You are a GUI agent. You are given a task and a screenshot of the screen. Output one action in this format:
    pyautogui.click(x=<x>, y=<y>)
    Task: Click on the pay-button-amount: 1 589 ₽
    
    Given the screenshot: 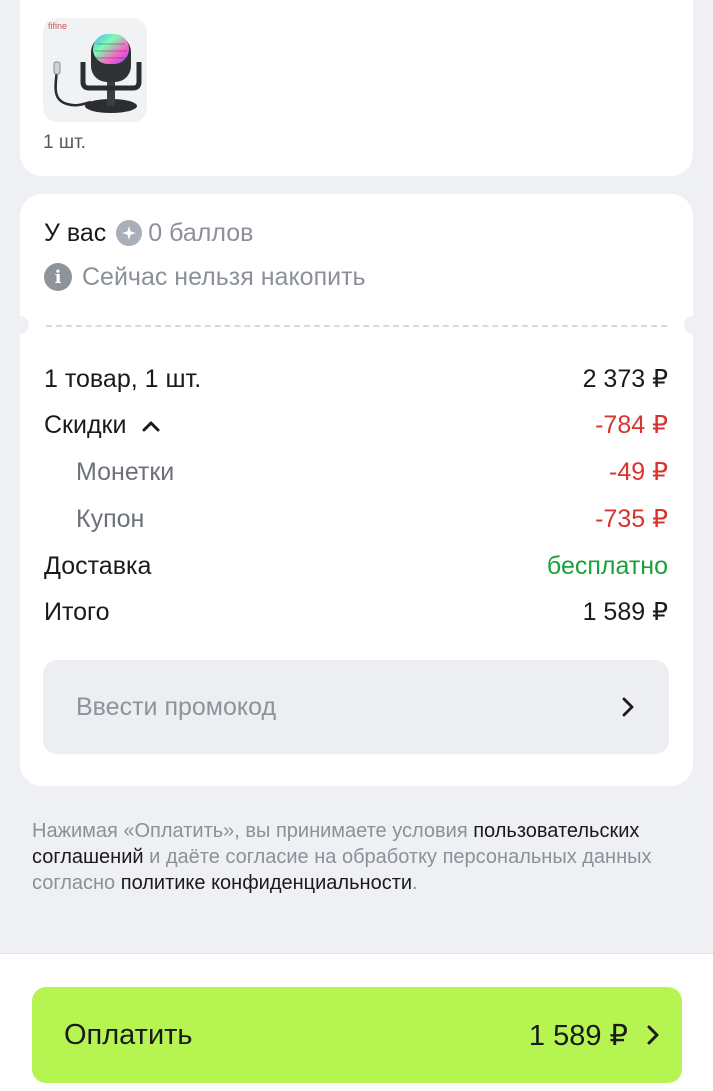 What is the action you would take?
    pyautogui.click(x=578, y=1035)
    